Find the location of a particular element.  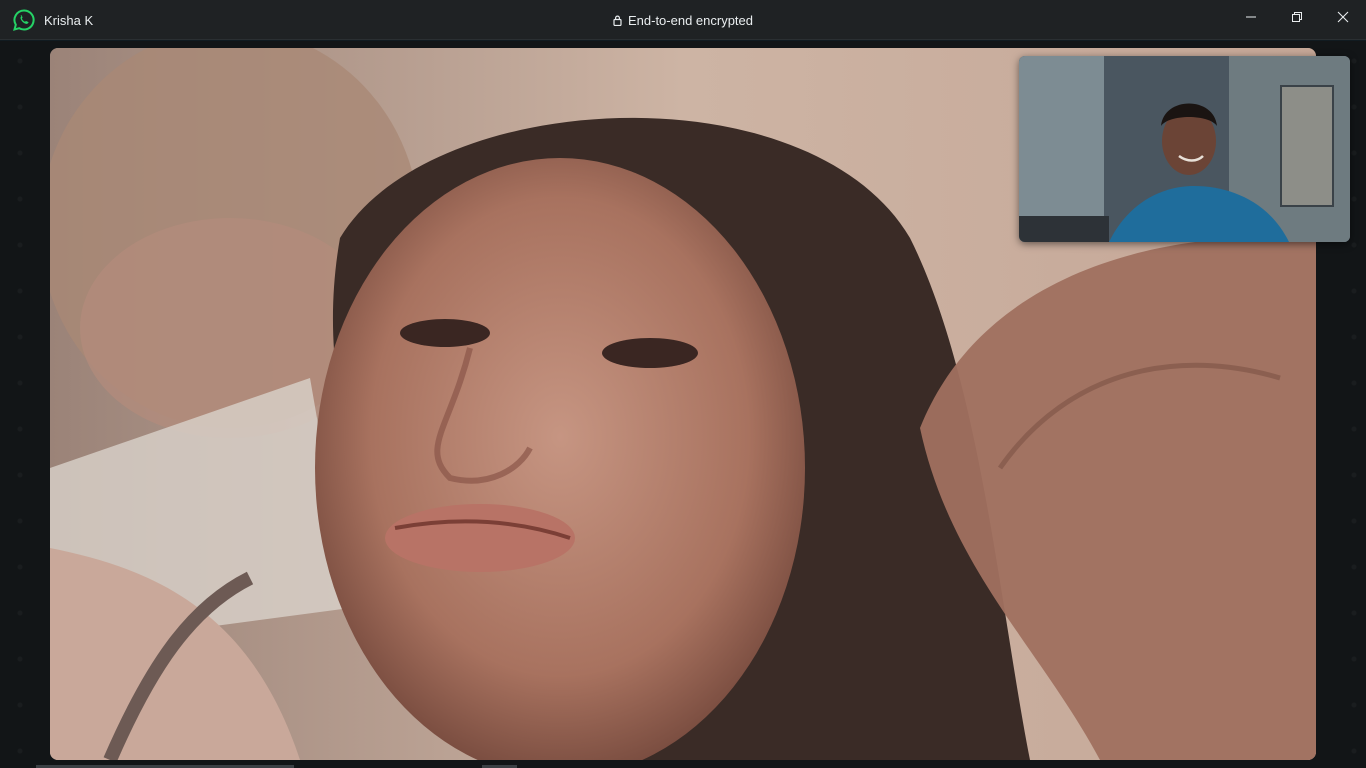

encryption-status: End-to-end encrypted is located at coordinates (683, 21).